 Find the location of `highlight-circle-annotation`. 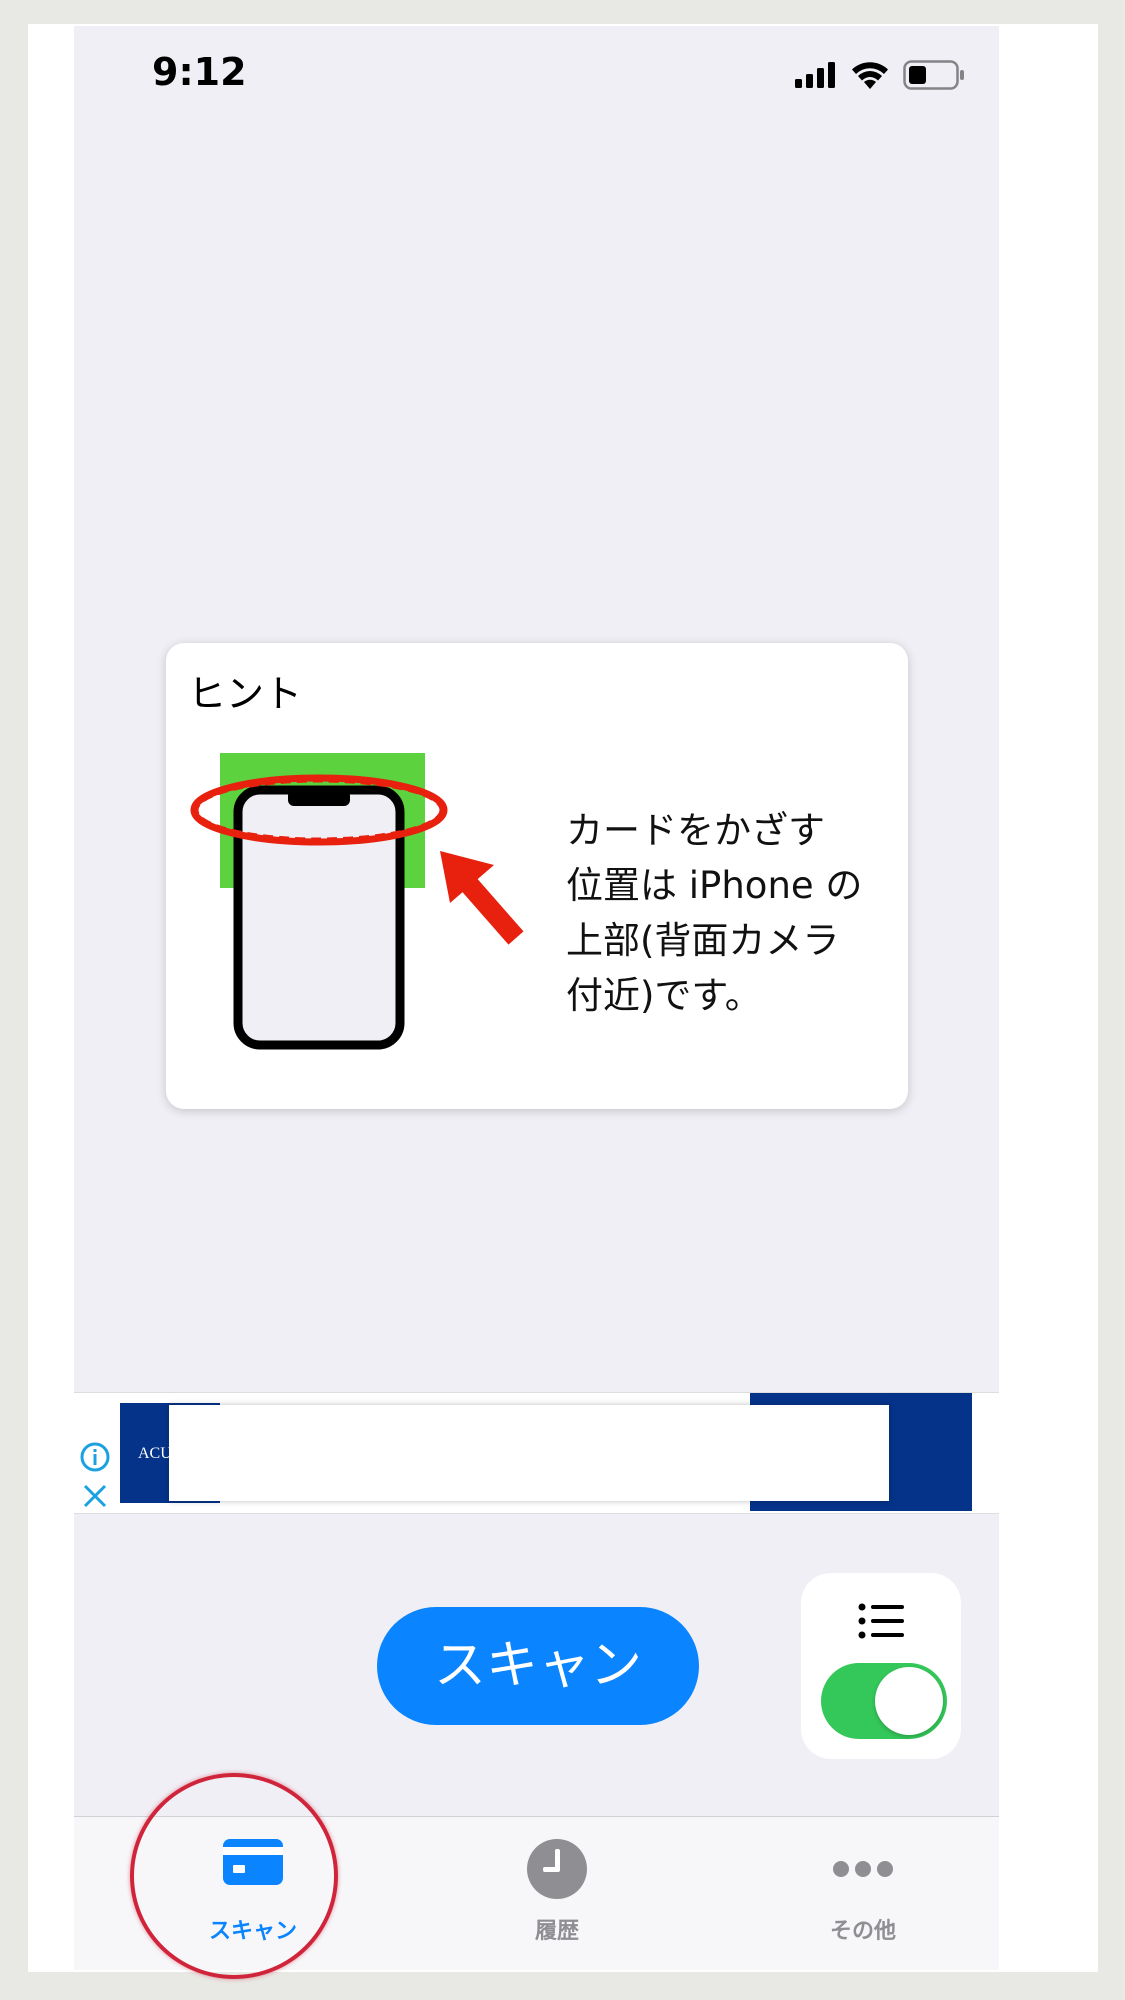

highlight-circle-annotation is located at coordinates (234, 1876).